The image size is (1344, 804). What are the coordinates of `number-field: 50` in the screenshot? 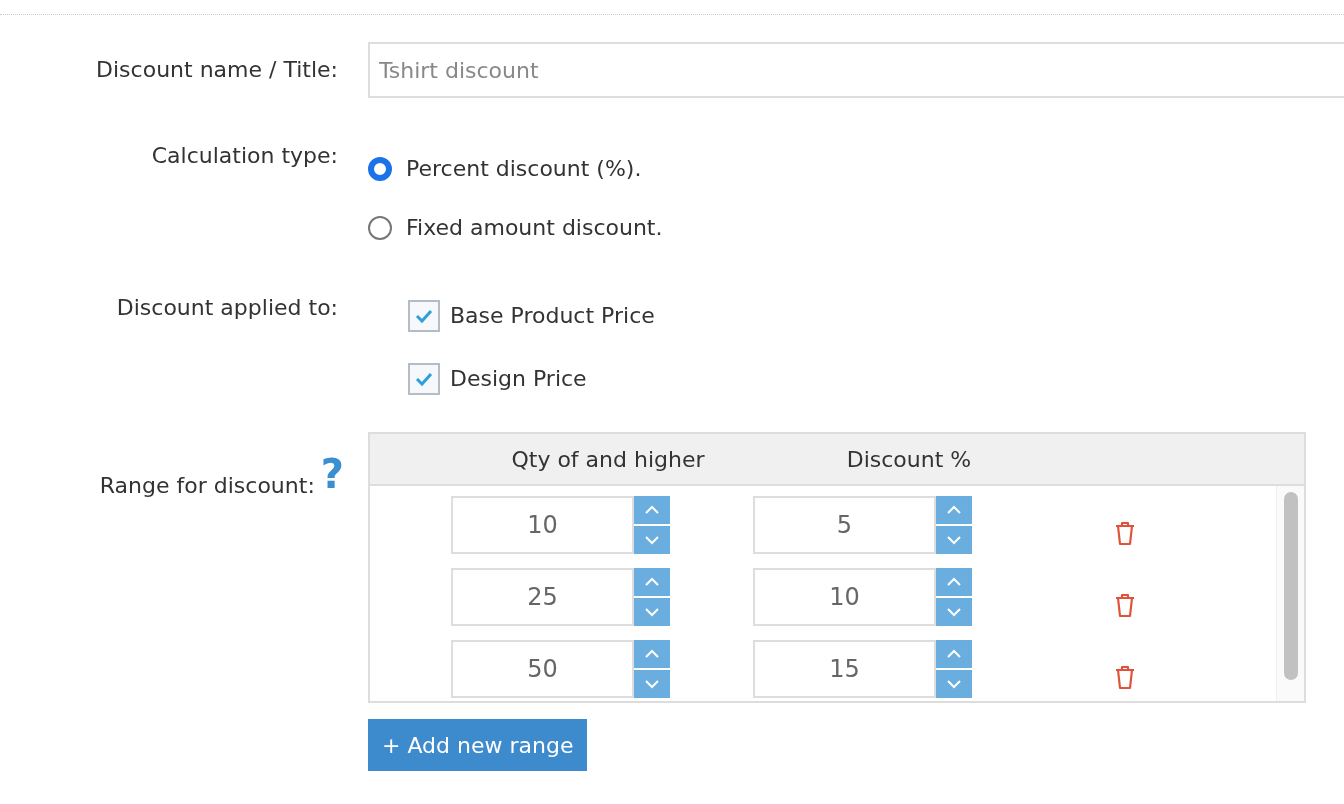 It's located at (542, 669).